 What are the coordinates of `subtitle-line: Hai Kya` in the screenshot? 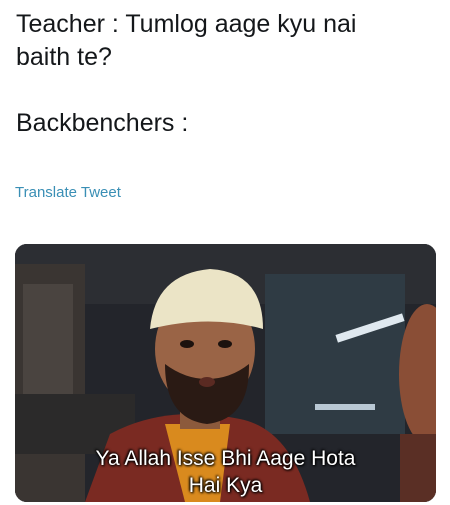 It's located at (225, 485).